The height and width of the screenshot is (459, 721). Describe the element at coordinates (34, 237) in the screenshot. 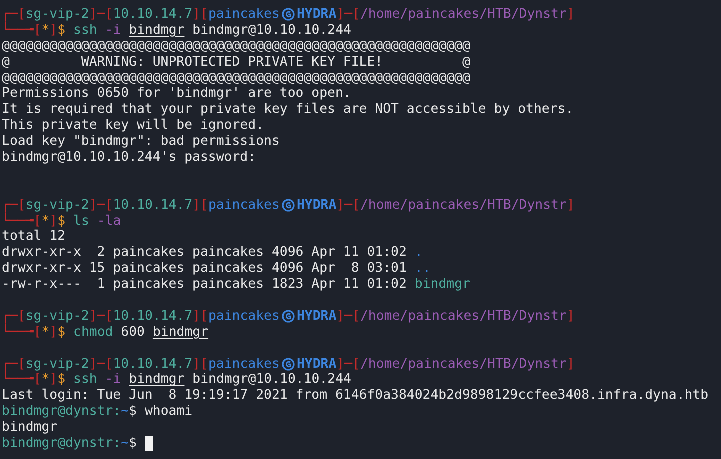

I see `output-line: total 12` at that location.